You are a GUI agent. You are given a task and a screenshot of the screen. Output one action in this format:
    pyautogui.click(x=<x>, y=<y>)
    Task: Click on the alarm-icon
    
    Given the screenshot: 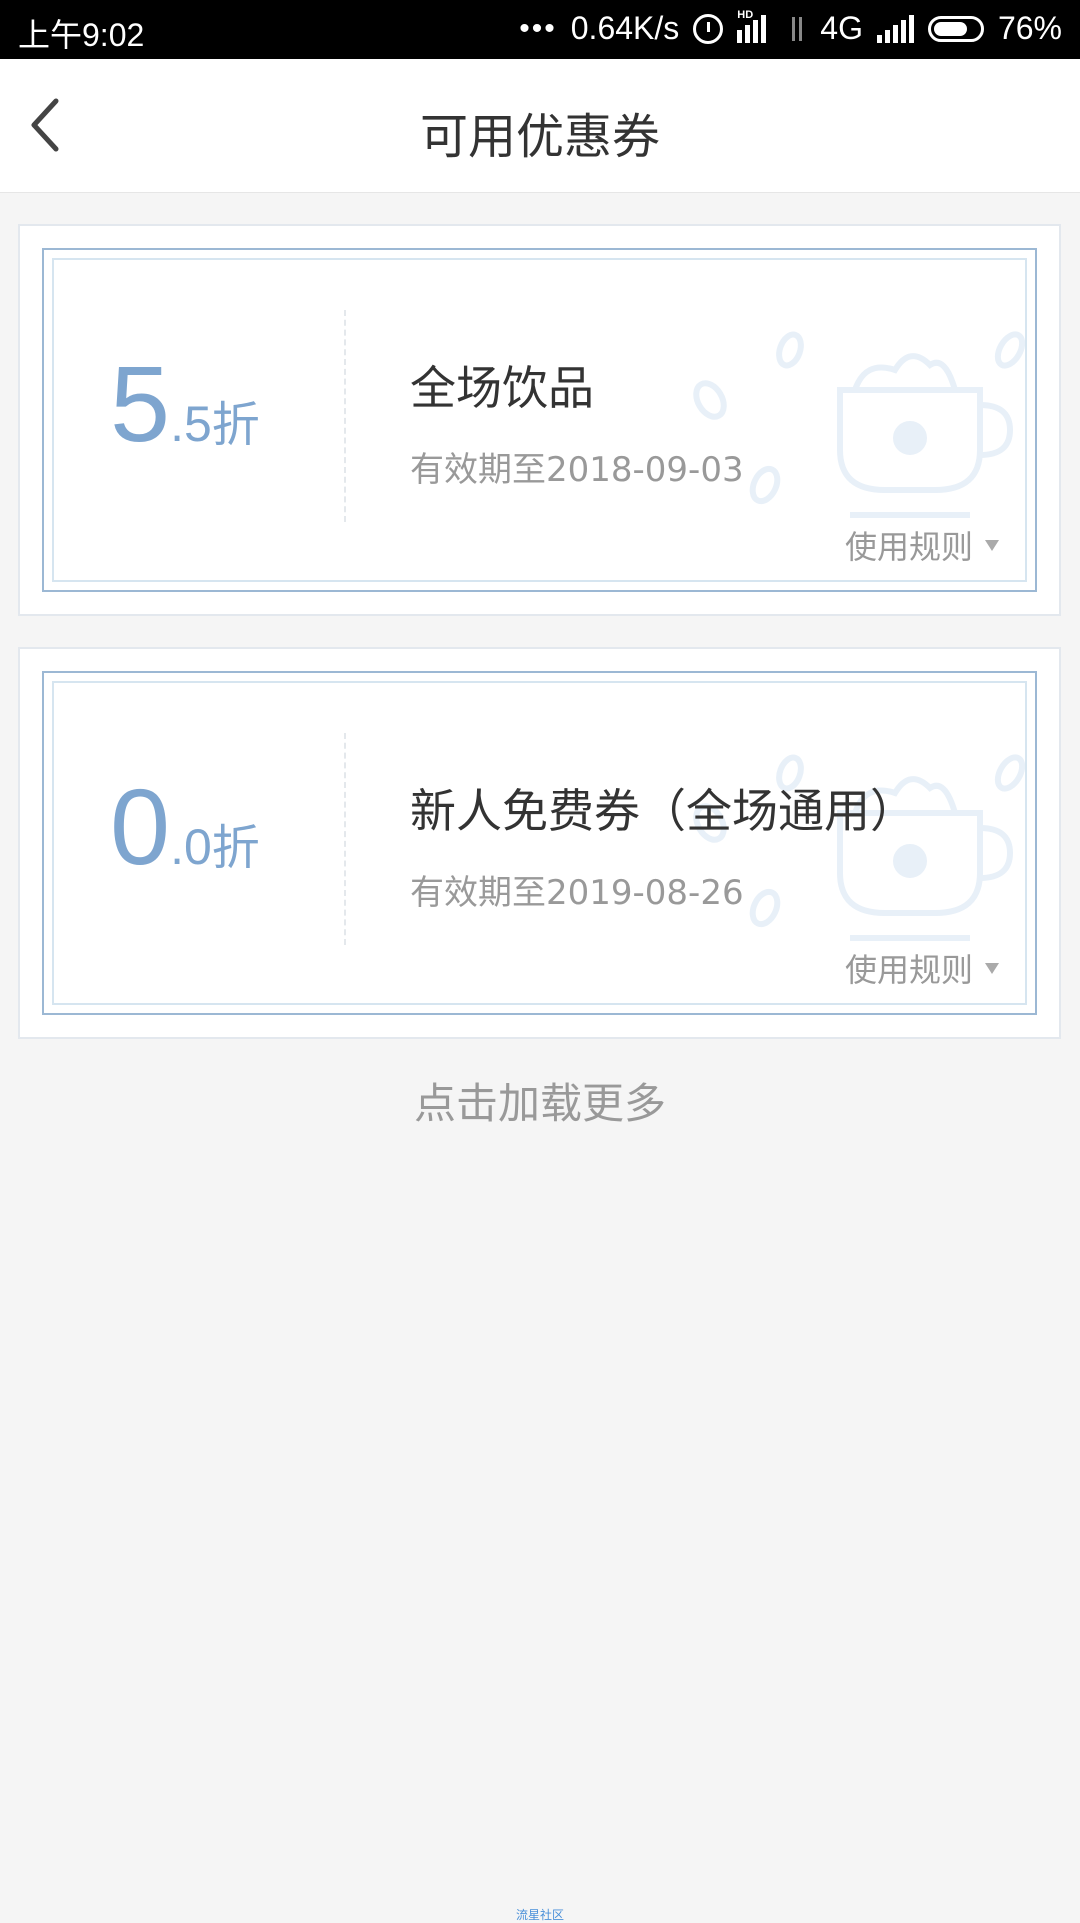 What is the action you would take?
    pyautogui.click(x=708, y=28)
    